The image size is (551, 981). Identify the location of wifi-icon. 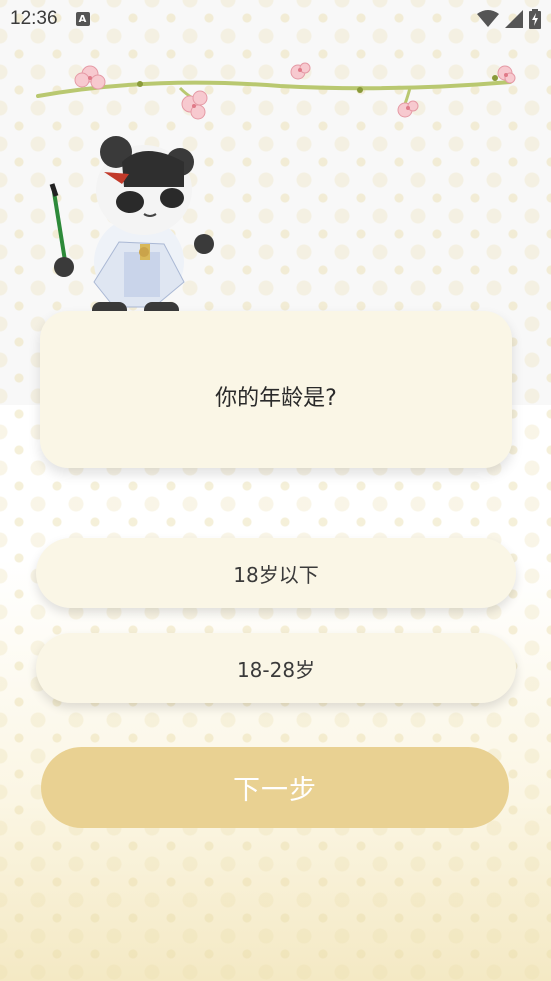
(488, 18).